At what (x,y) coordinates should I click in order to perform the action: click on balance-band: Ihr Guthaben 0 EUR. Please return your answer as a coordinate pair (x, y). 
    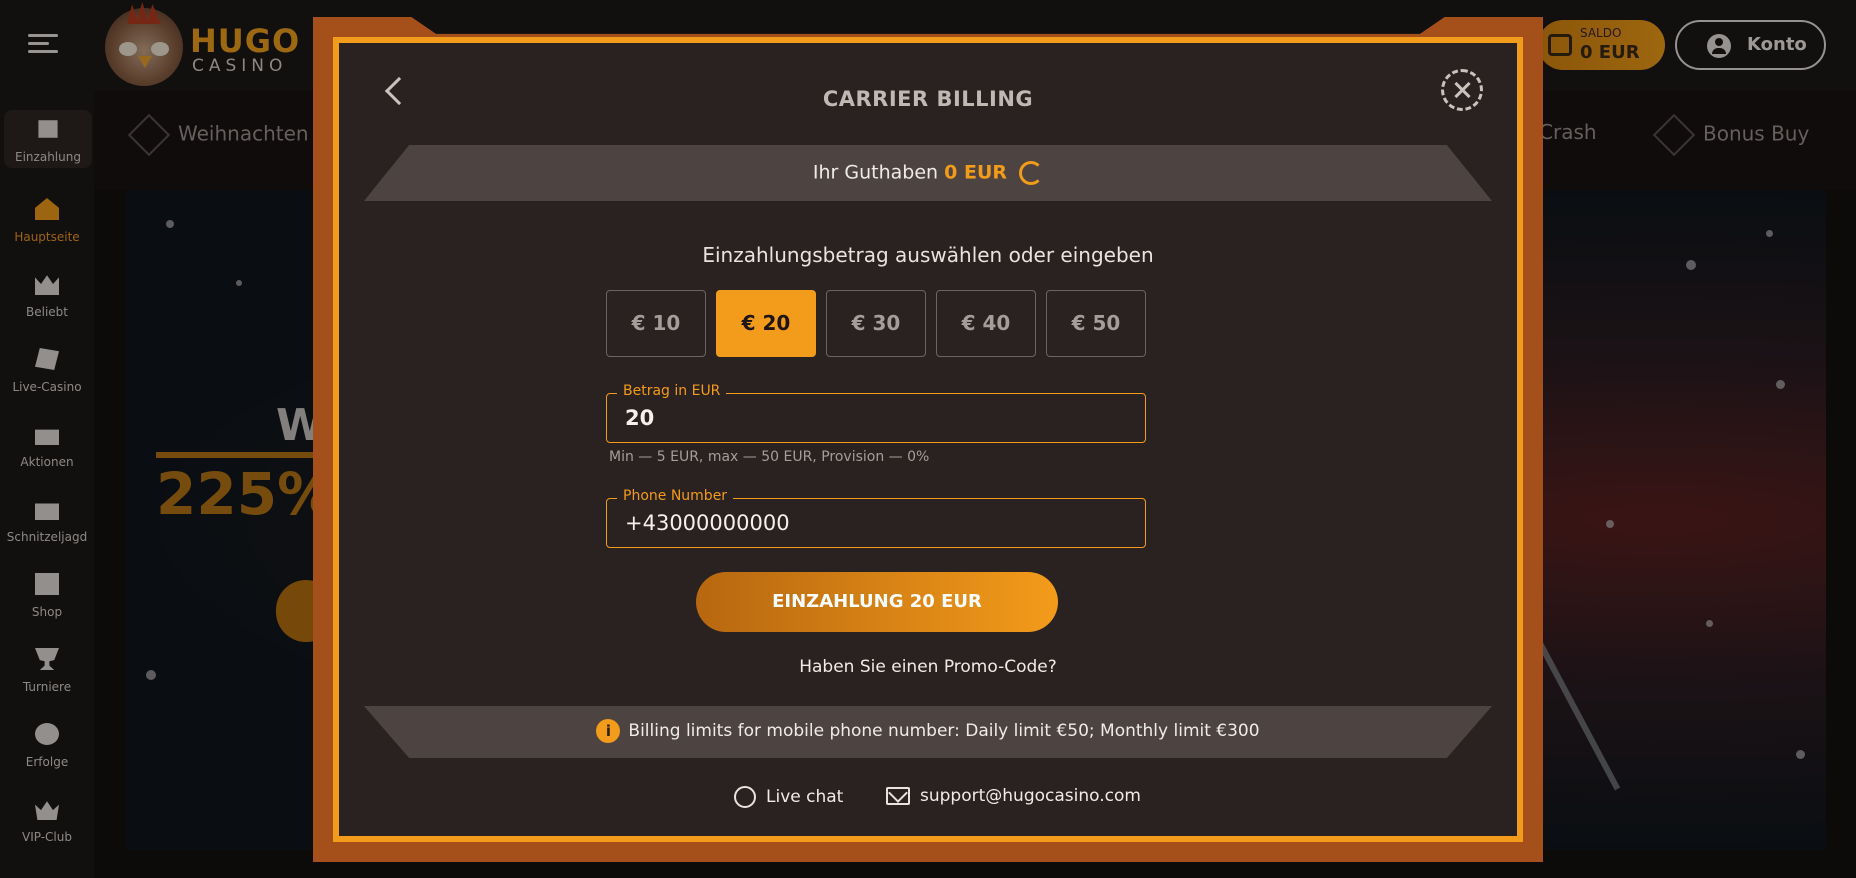
    Looking at the image, I should click on (928, 173).